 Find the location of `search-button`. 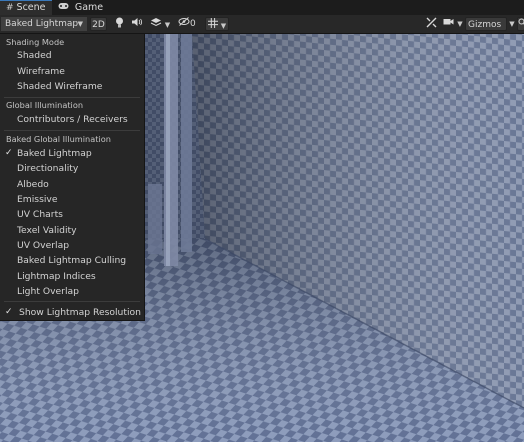

search-button is located at coordinates (520, 24).